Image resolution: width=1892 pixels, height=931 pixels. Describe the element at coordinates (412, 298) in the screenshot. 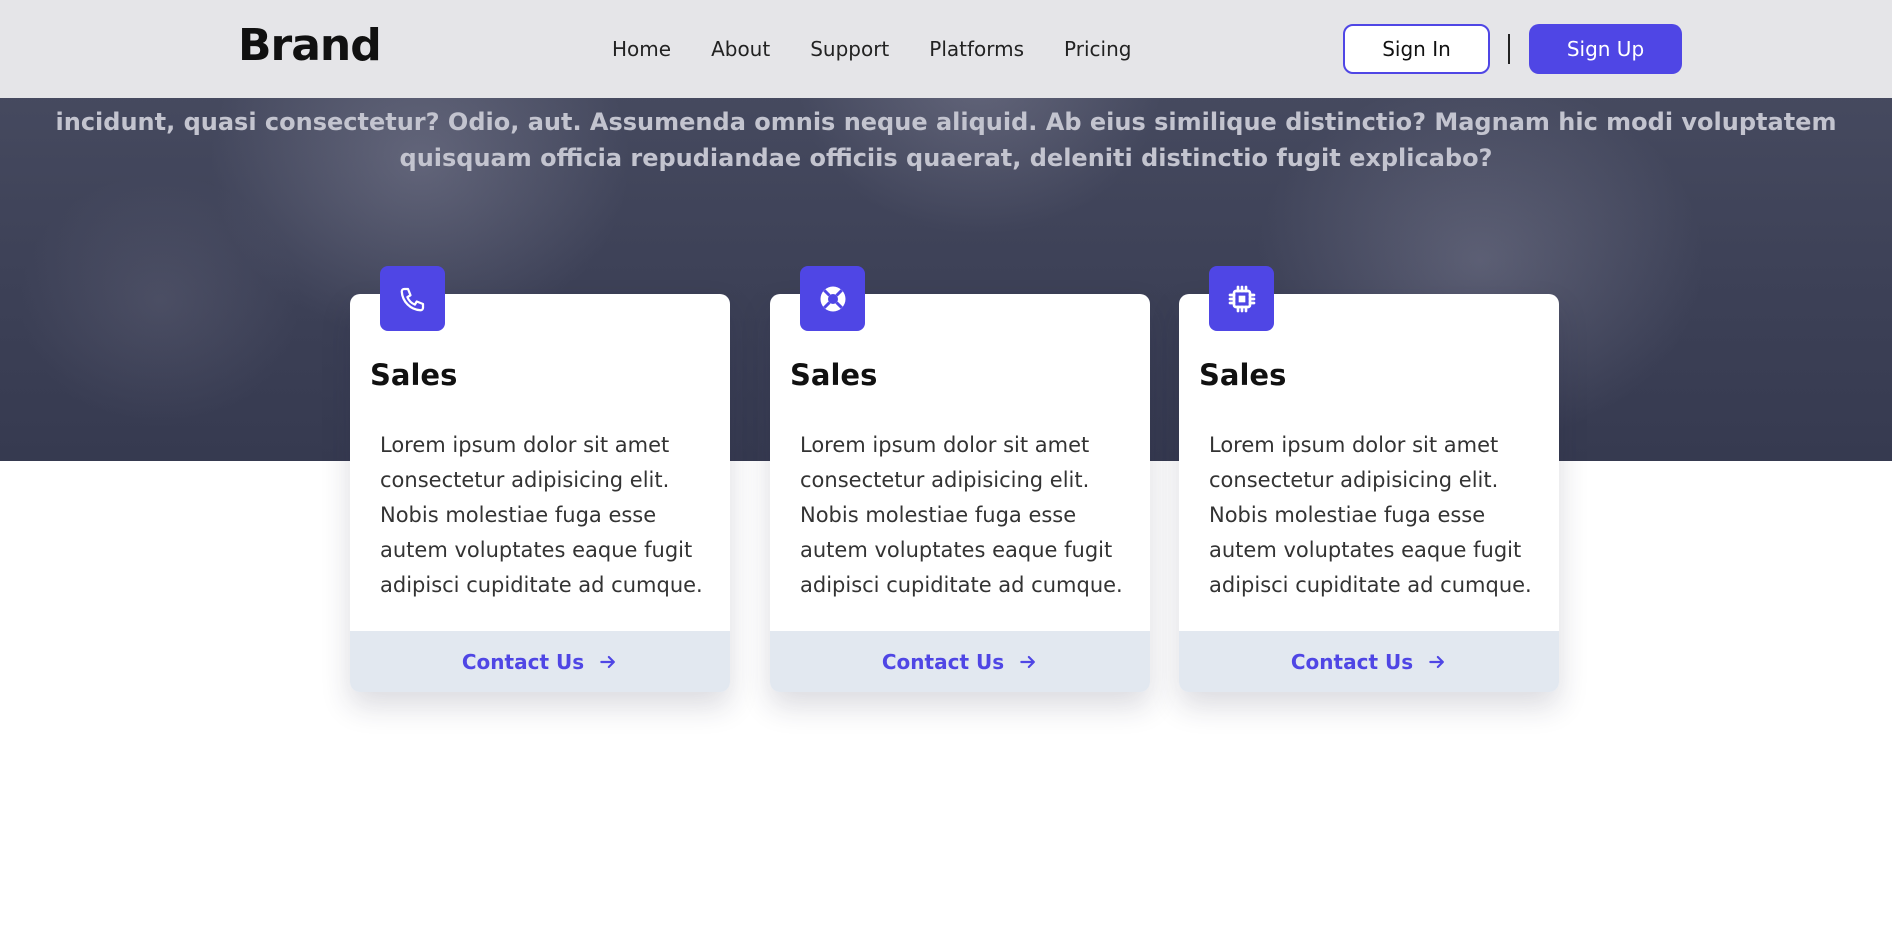

I see `phone-icon` at that location.